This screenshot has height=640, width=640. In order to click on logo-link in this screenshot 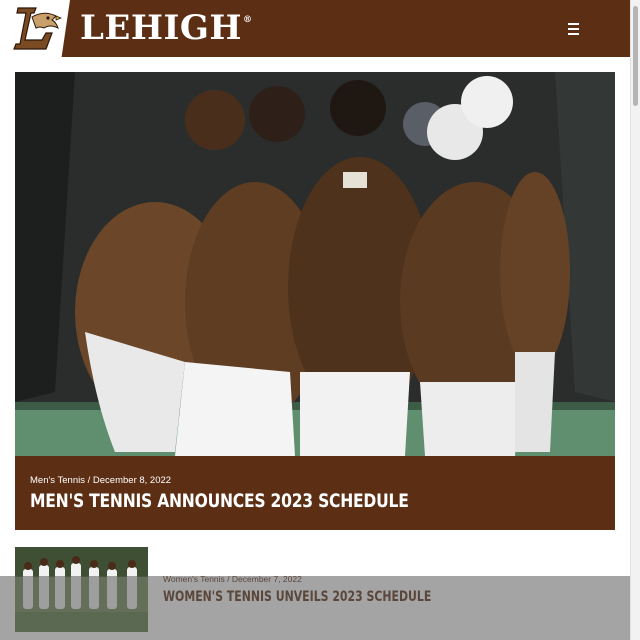, I will do `click(35, 28)`.